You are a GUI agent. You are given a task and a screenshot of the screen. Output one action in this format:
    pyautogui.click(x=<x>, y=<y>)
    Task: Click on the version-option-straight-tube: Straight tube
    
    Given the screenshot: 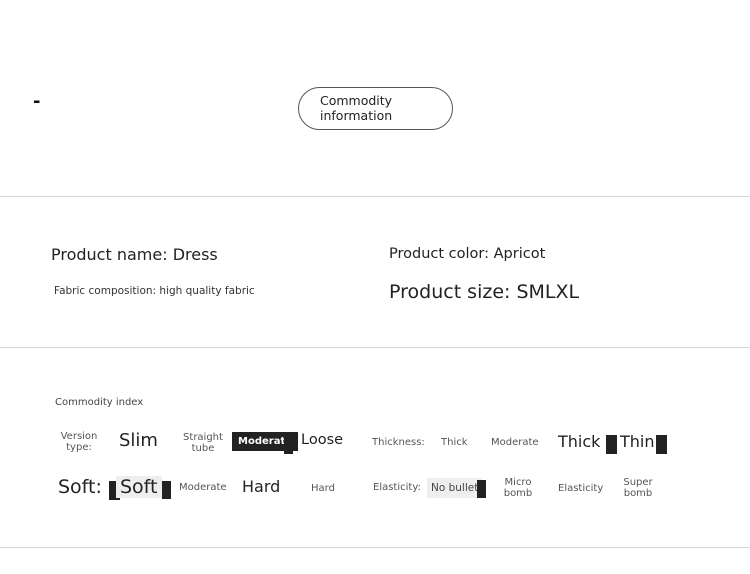 What is the action you would take?
    pyautogui.click(x=203, y=443)
    